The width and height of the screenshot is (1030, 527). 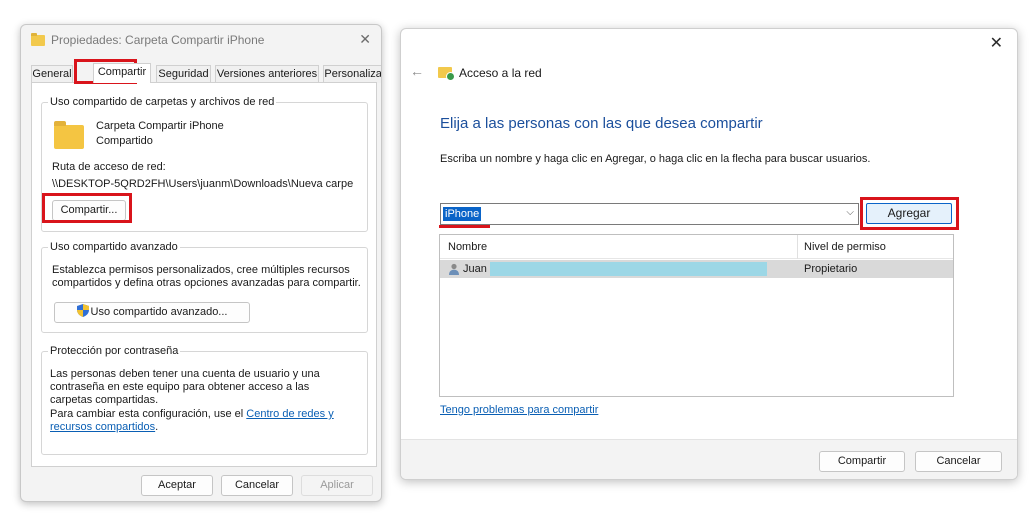 I want to click on tab-general: General, so click(x=52, y=74).